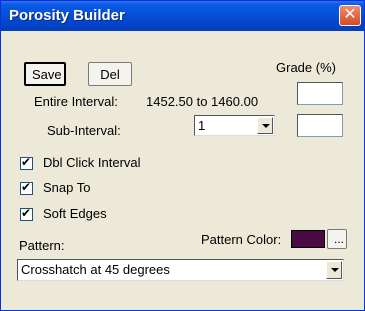  What do you see at coordinates (241, 239) in the screenshot?
I see `pattern-color-label: Pattern Color:` at bounding box center [241, 239].